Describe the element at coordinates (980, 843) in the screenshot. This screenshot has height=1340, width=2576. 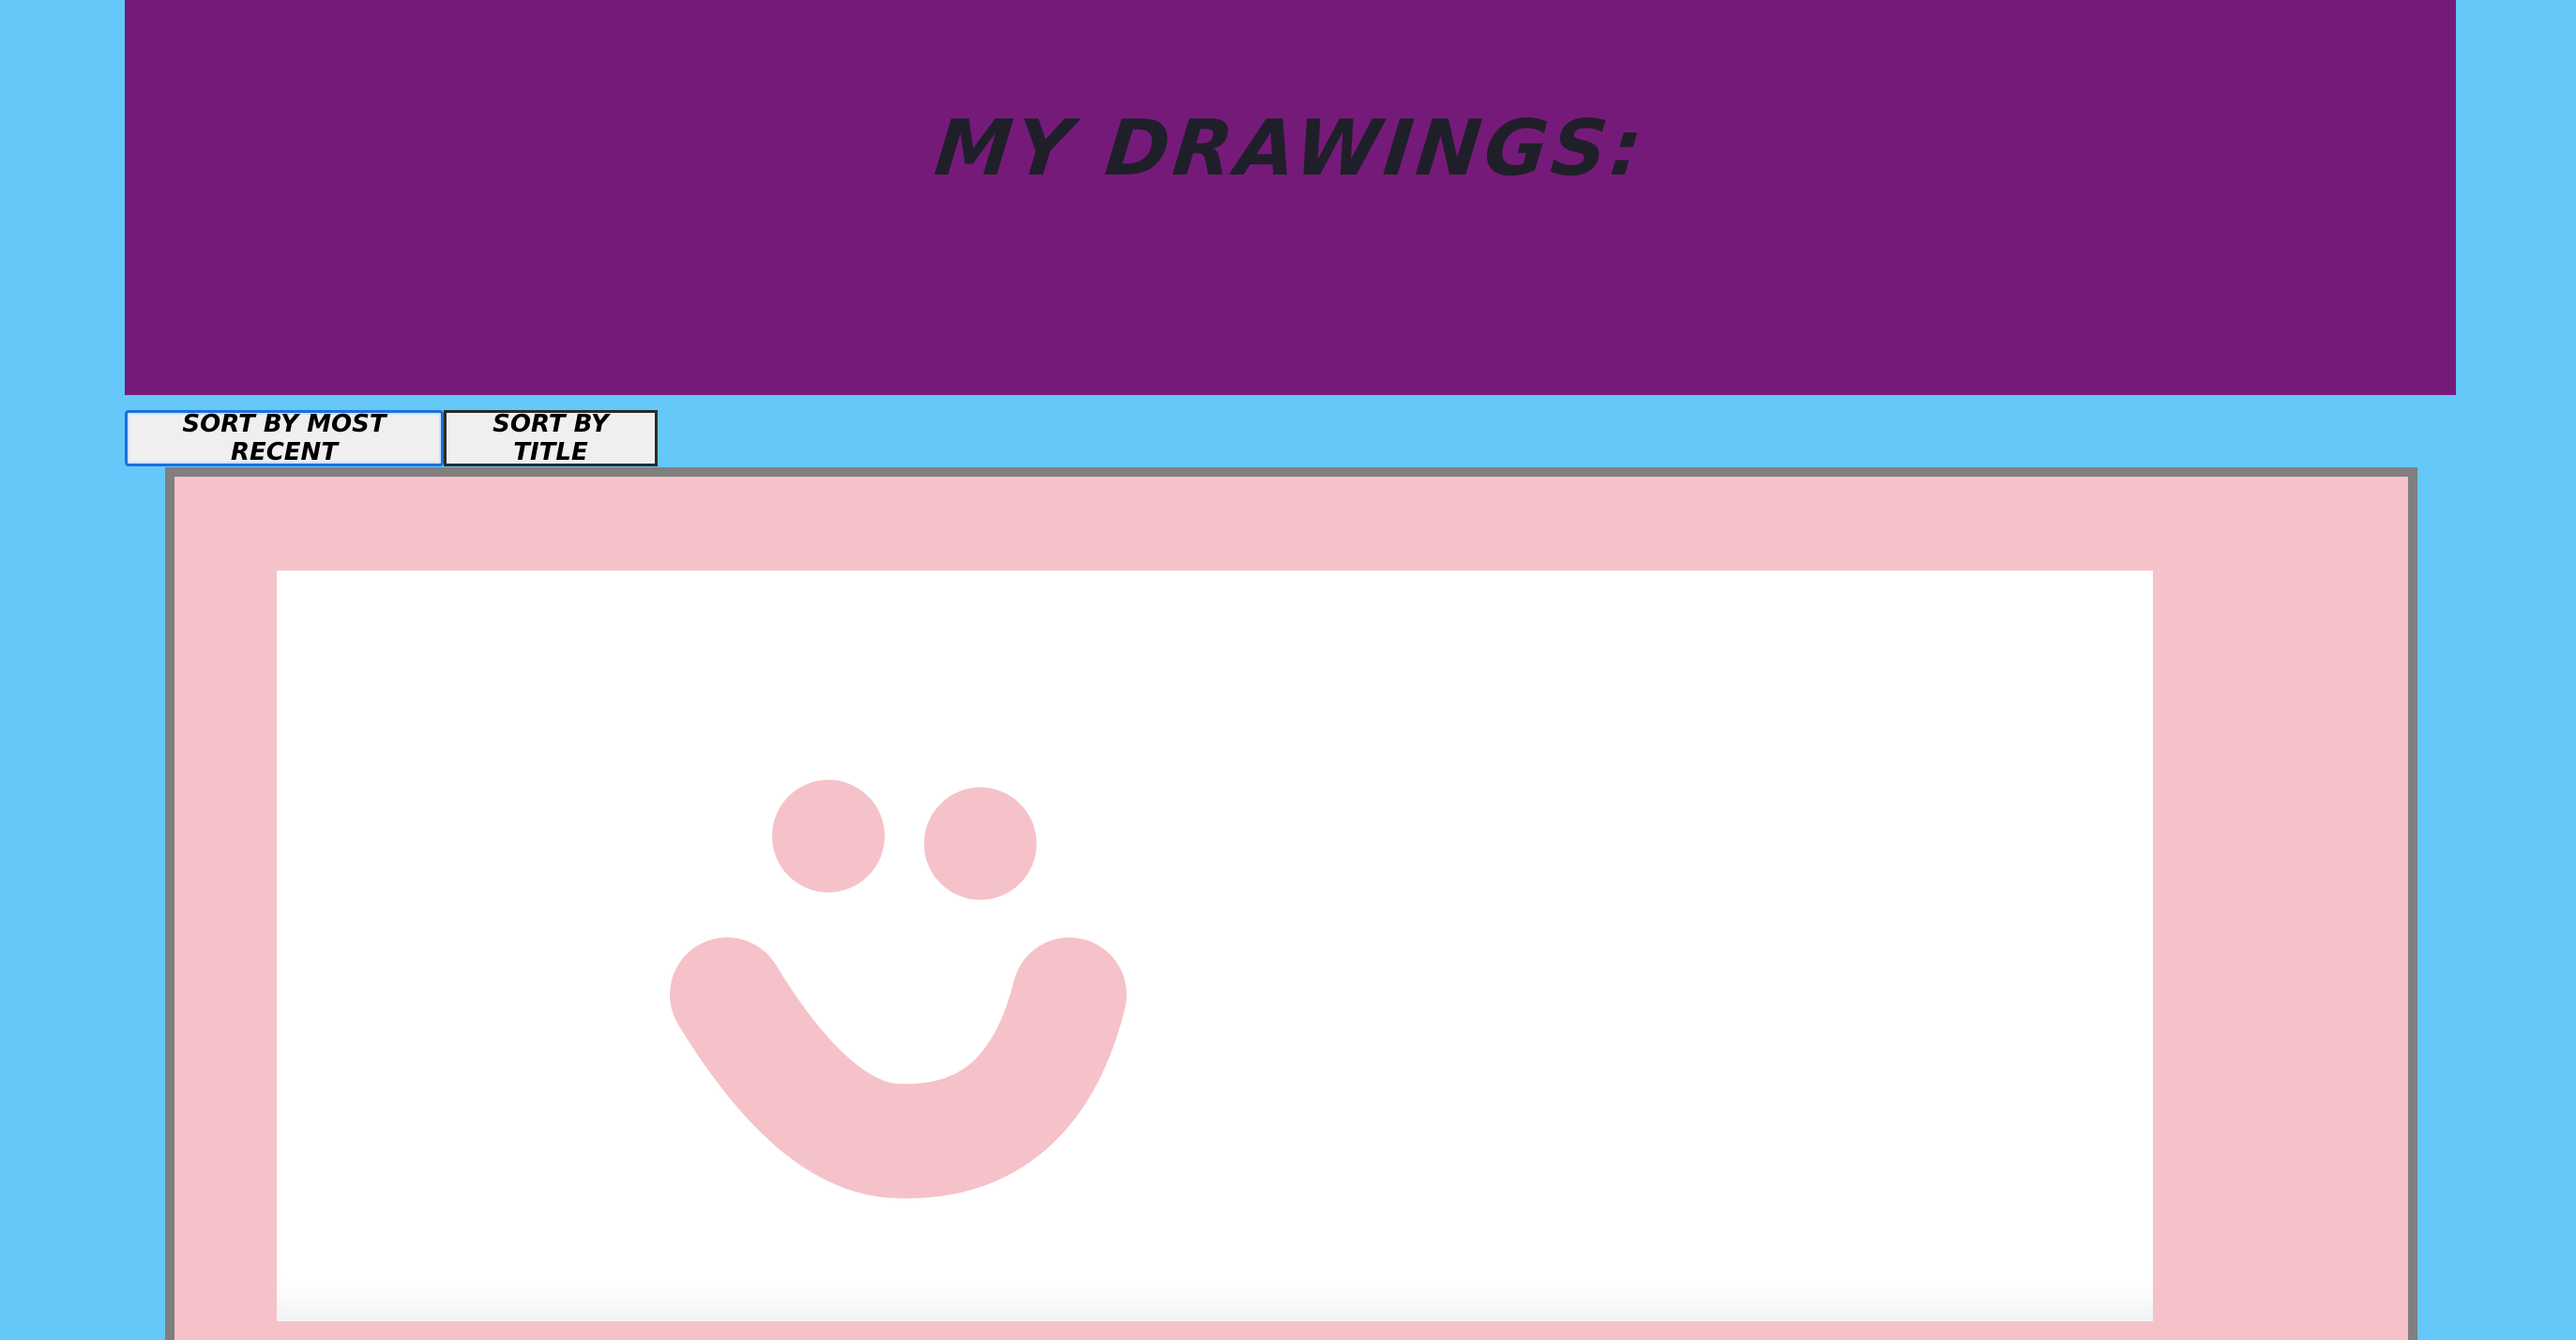
I see `right-eye` at that location.